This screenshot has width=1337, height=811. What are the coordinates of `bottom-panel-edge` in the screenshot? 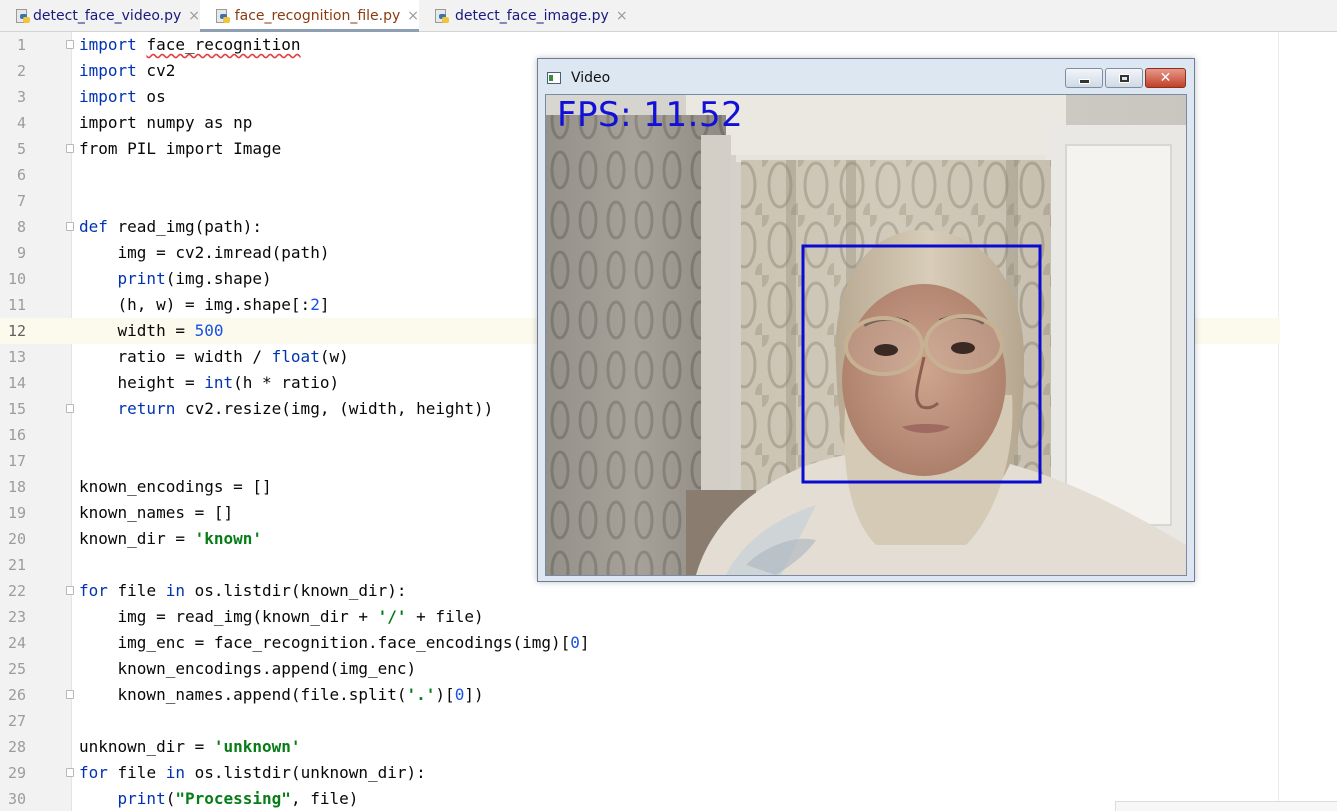 It's located at (1226, 806).